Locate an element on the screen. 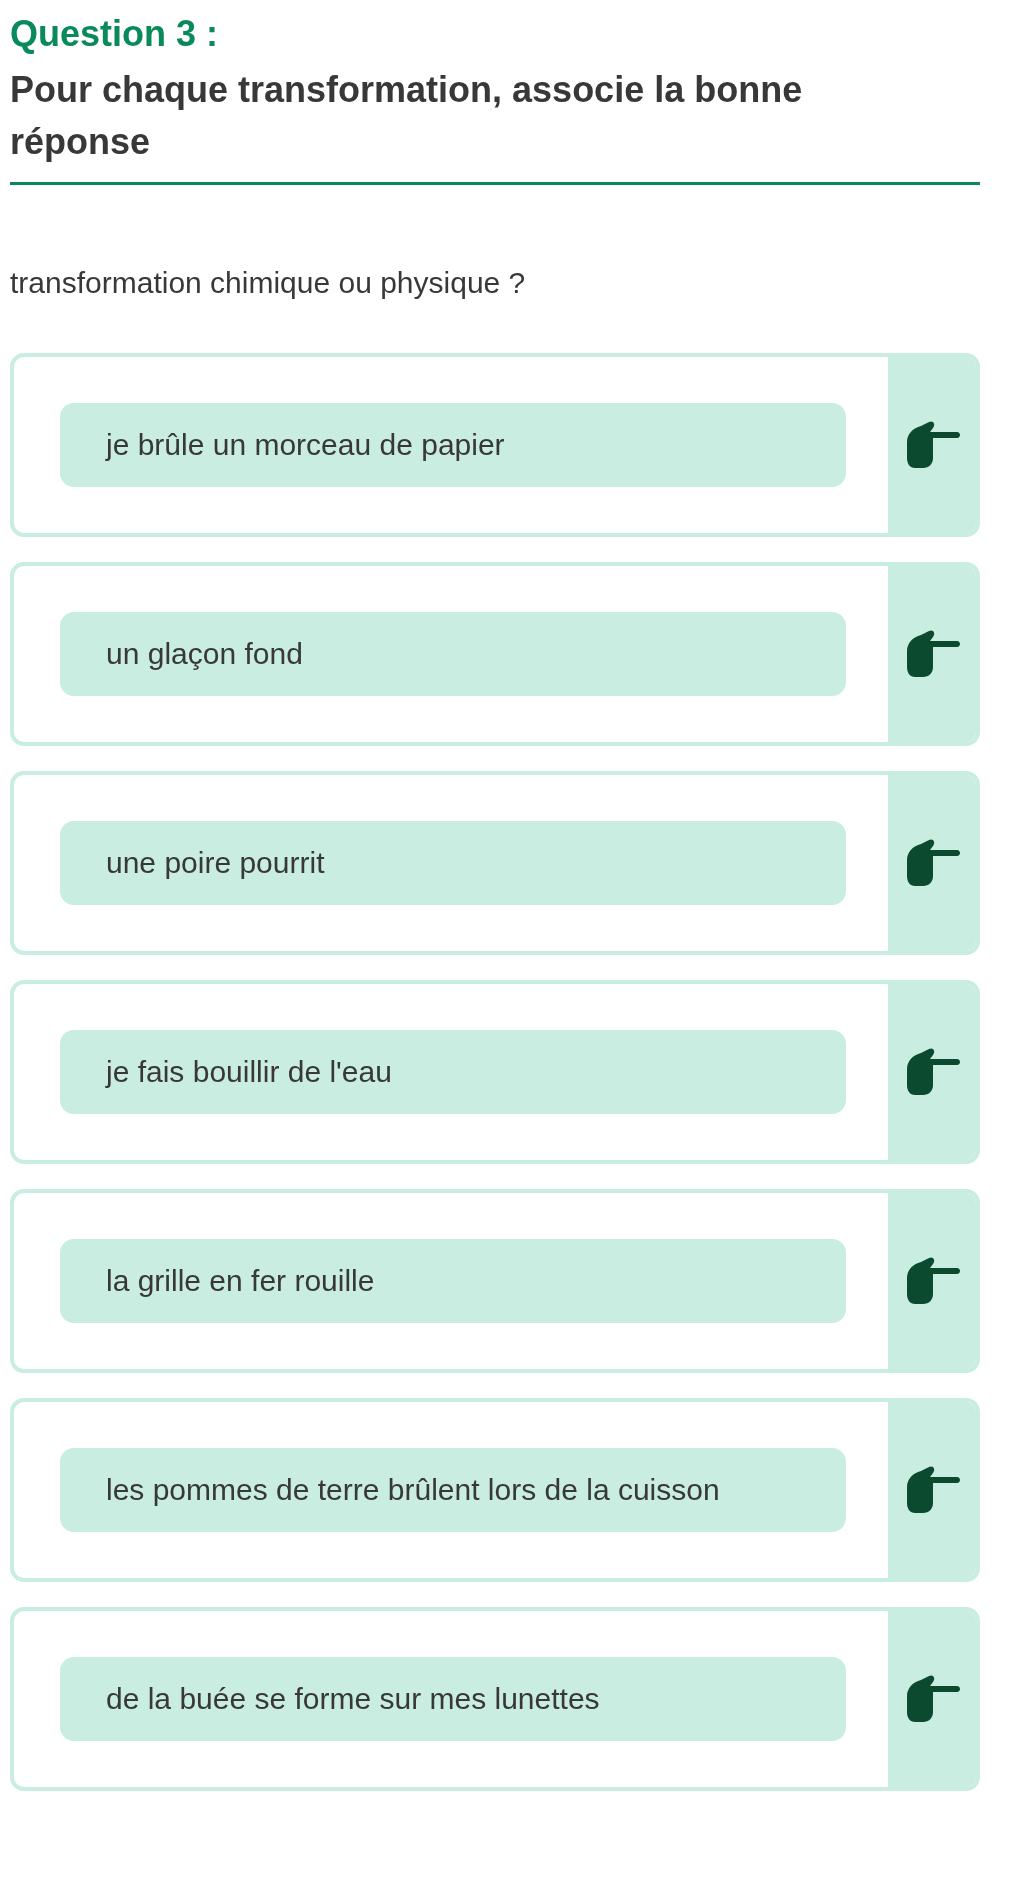 Image resolution: width=1019 pixels, height=1882 pixels. statement-chip: de la buée se forme sur mes lunettes is located at coordinates (453, 1699).